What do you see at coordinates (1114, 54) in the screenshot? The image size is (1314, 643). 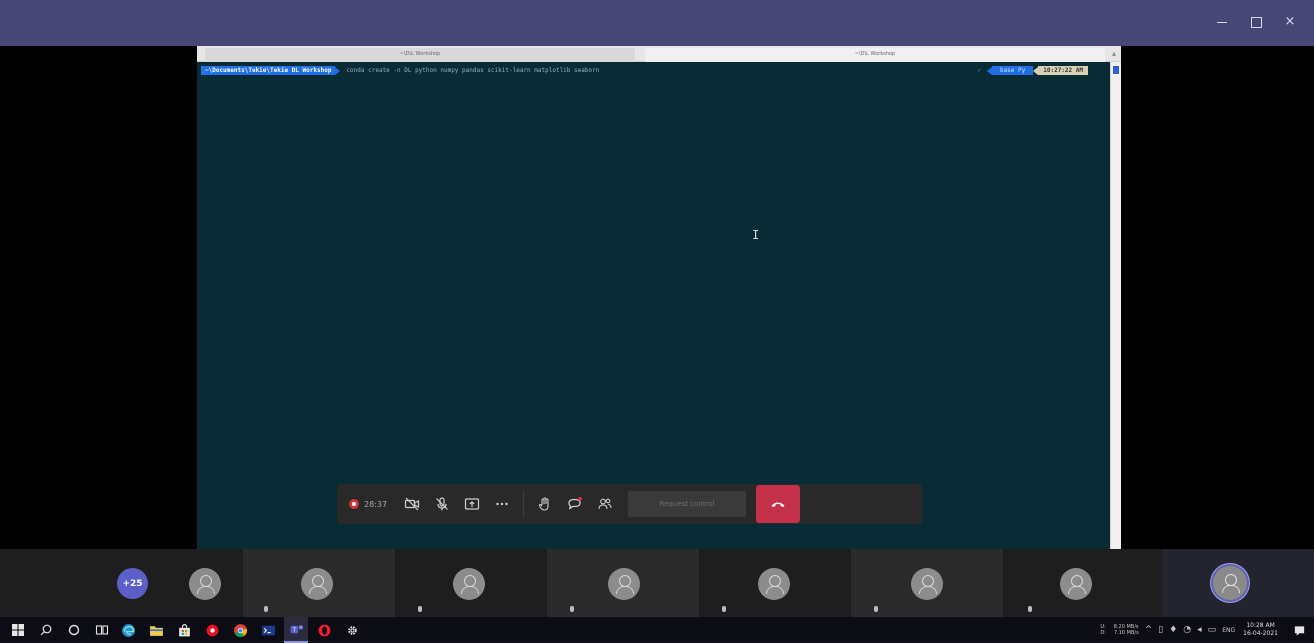 I see `scroll-up-icon: ▴` at bounding box center [1114, 54].